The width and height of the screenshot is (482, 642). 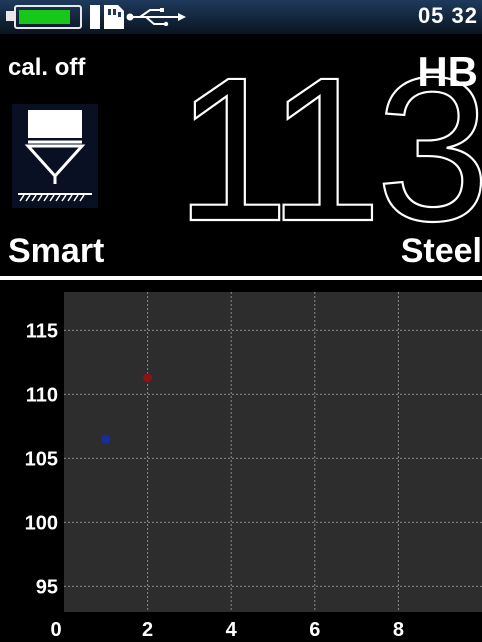 I want to click on x-tick-label: 8, so click(x=398, y=630).